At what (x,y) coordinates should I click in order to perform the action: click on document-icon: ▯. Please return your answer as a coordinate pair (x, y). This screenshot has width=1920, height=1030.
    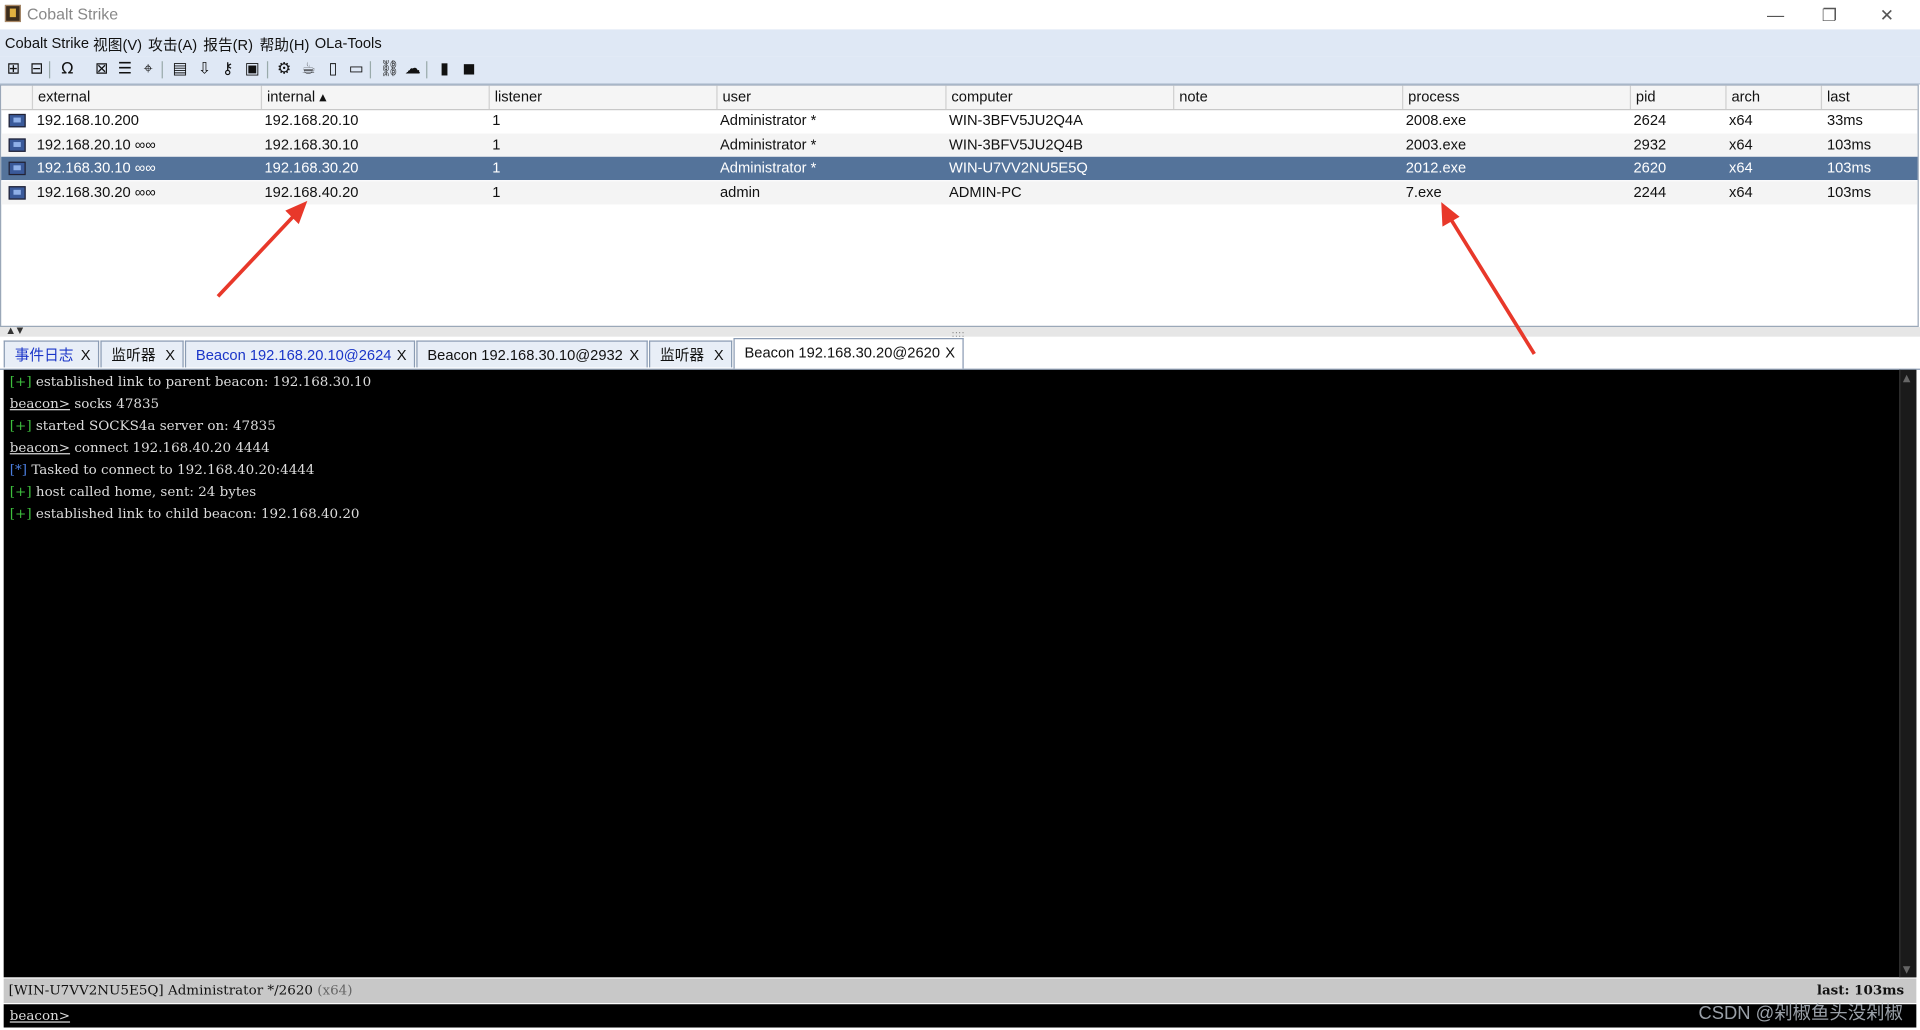
    Looking at the image, I should click on (332, 69).